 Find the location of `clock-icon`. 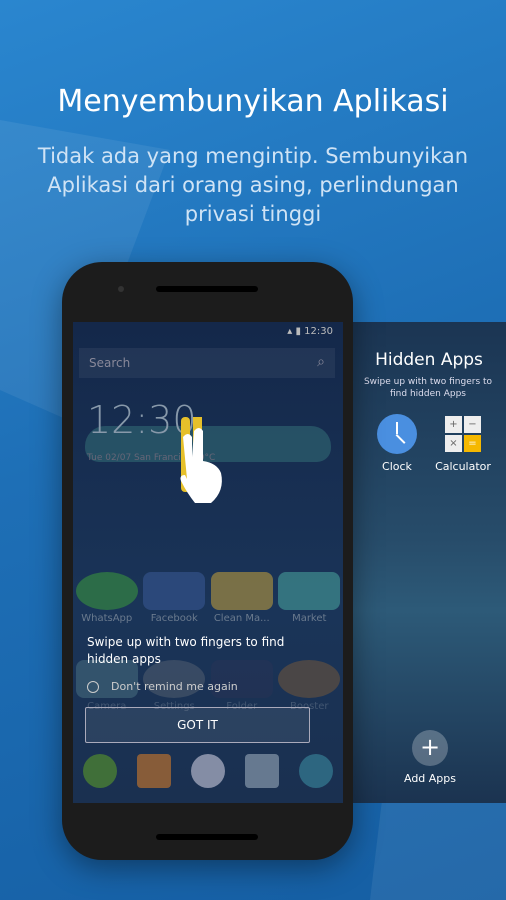

clock-icon is located at coordinates (397, 434).